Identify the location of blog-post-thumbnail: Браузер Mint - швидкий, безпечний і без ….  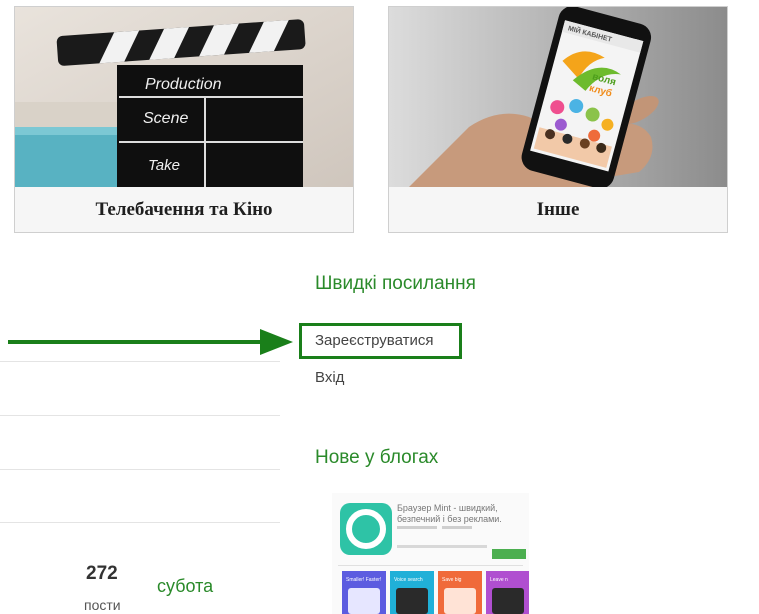
(430, 553).